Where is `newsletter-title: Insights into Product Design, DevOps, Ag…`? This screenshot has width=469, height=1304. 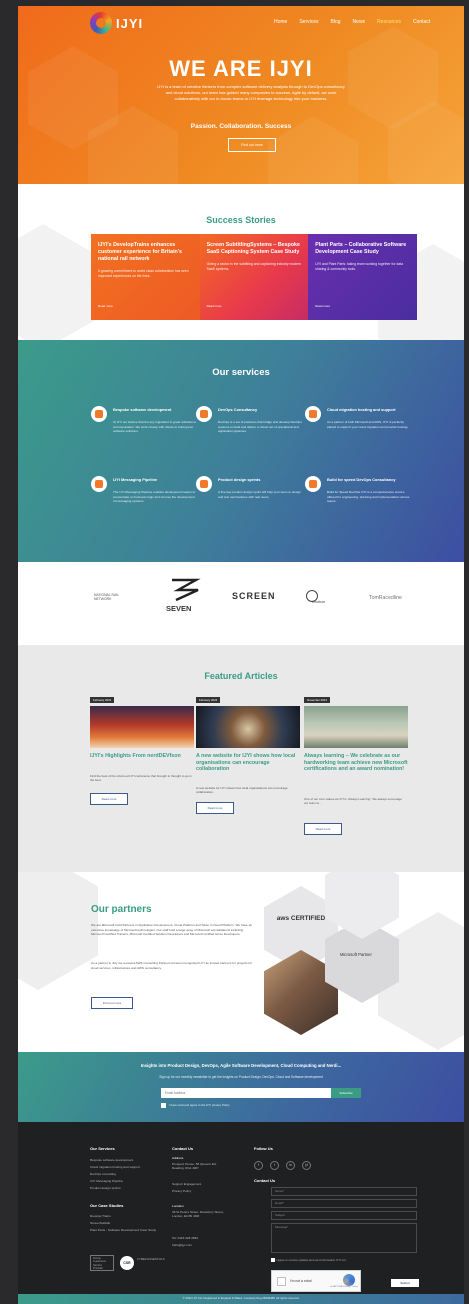 newsletter-title: Insights into Product Design, DevOps, Ag… is located at coordinates (241, 1065).